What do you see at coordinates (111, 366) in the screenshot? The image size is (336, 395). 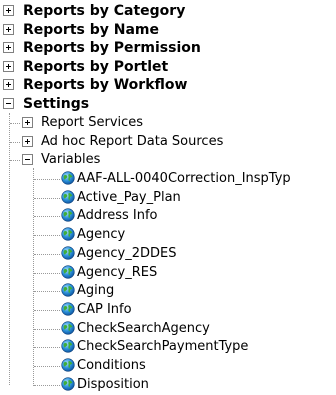 I see `variable-label: Conditions` at bounding box center [111, 366].